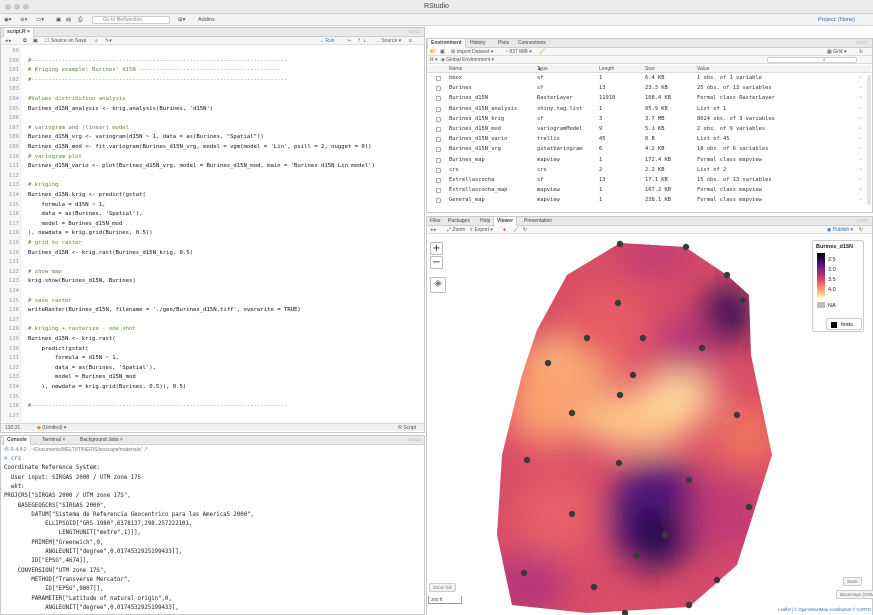 The height and width of the screenshot is (615, 873). Describe the element at coordinates (40, 20) in the screenshot. I see `open-file-icon: ▭▾` at that location.